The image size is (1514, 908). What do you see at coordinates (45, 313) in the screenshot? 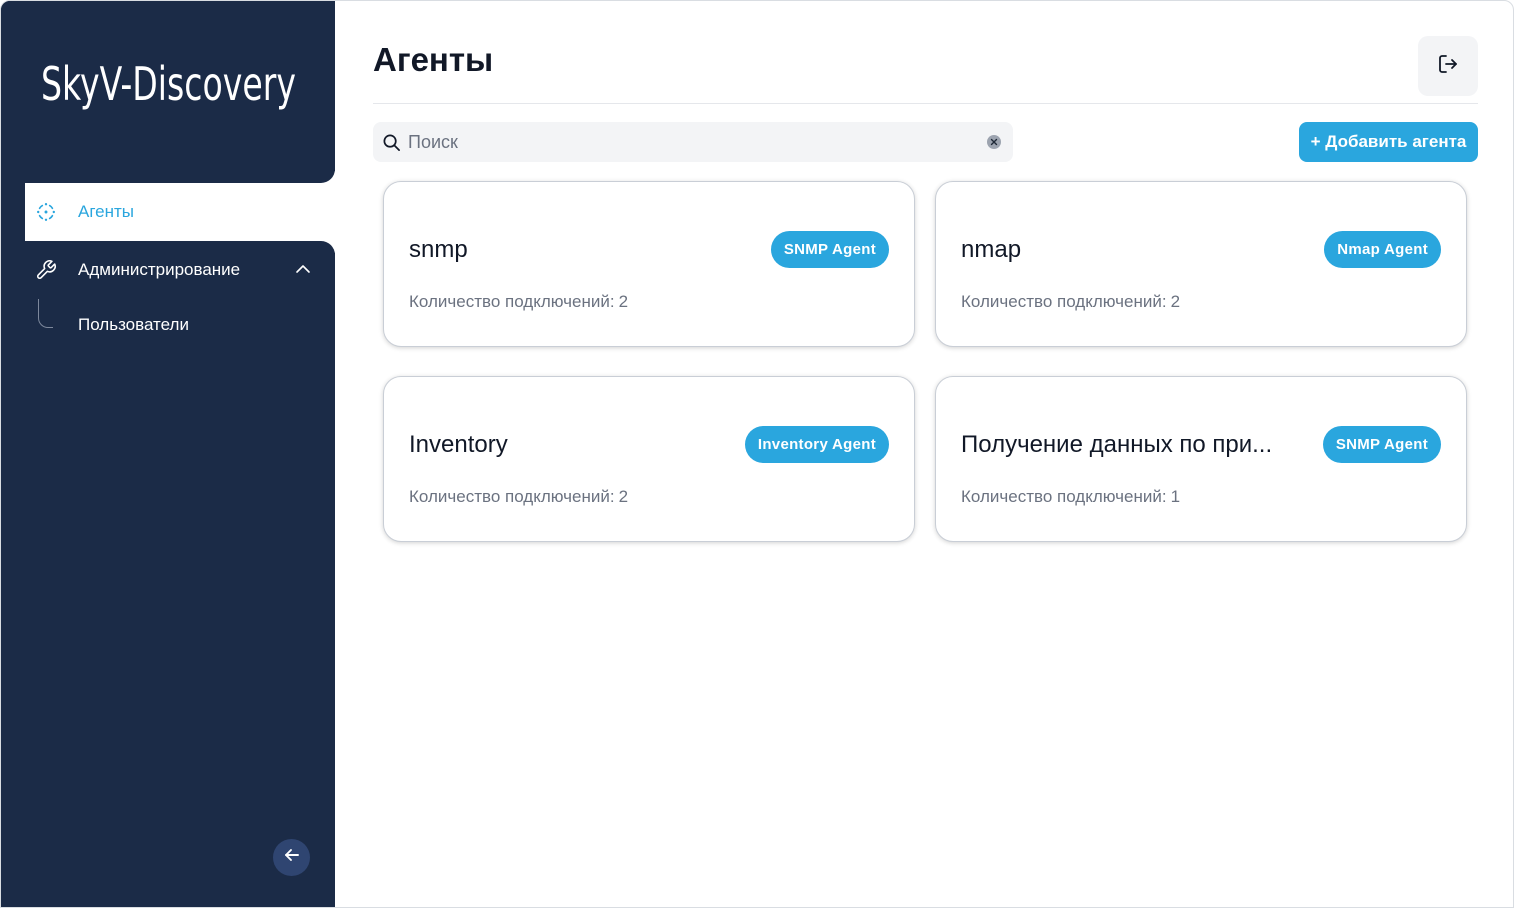
I see `tree-connector` at bounding box center [45, 313].